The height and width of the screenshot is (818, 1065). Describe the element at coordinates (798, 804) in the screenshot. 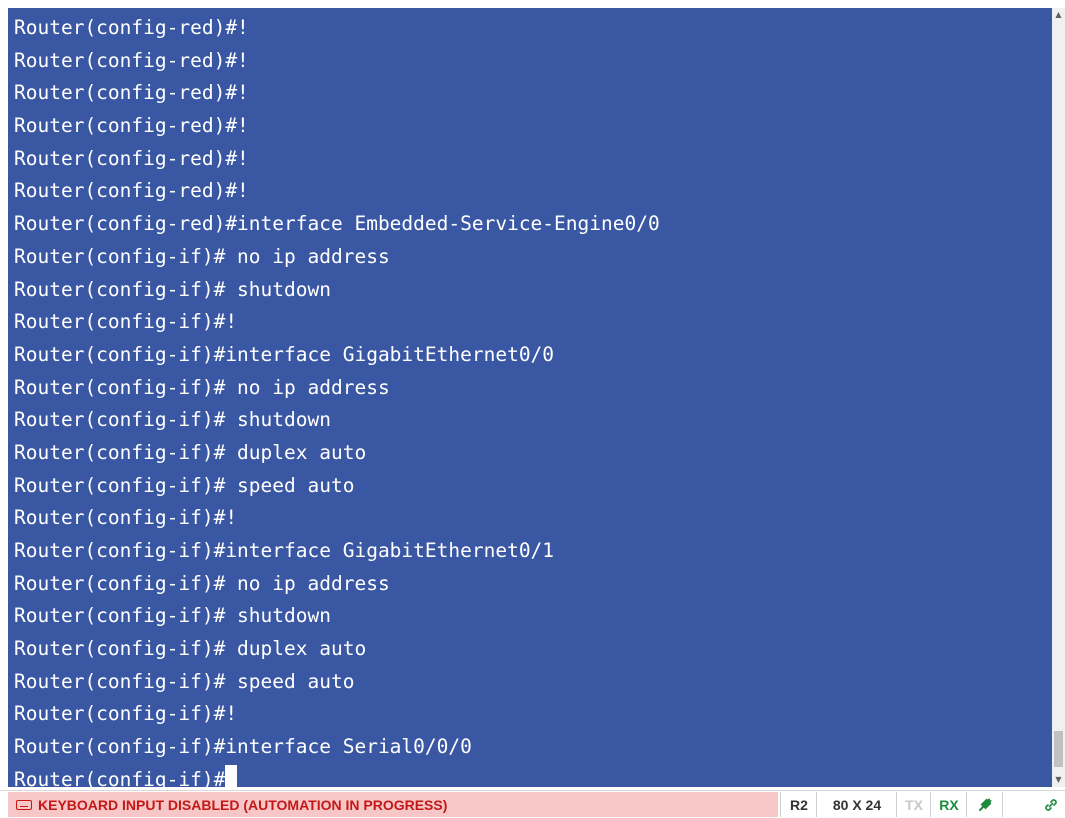

I see `device-name: R2` at that location.